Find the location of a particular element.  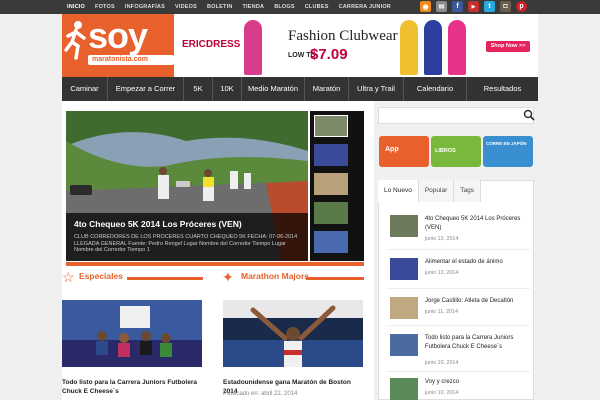

sidebar-tabs: Lo Nuevo Popular Tags is located at coordinates (429, 191).